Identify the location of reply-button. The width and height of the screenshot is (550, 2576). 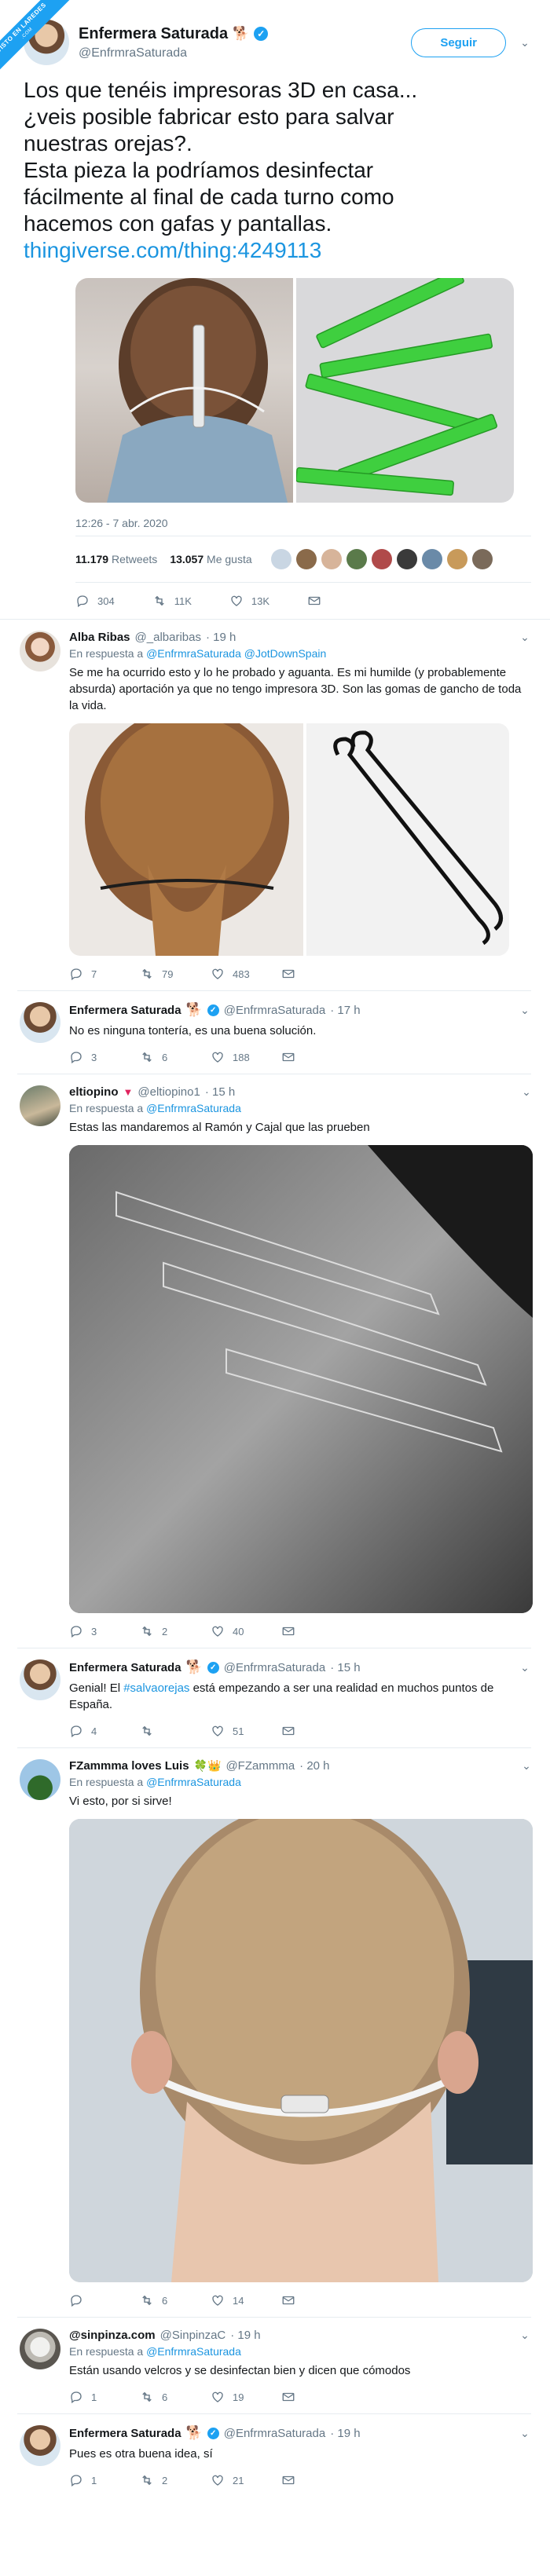
(104, 2300).